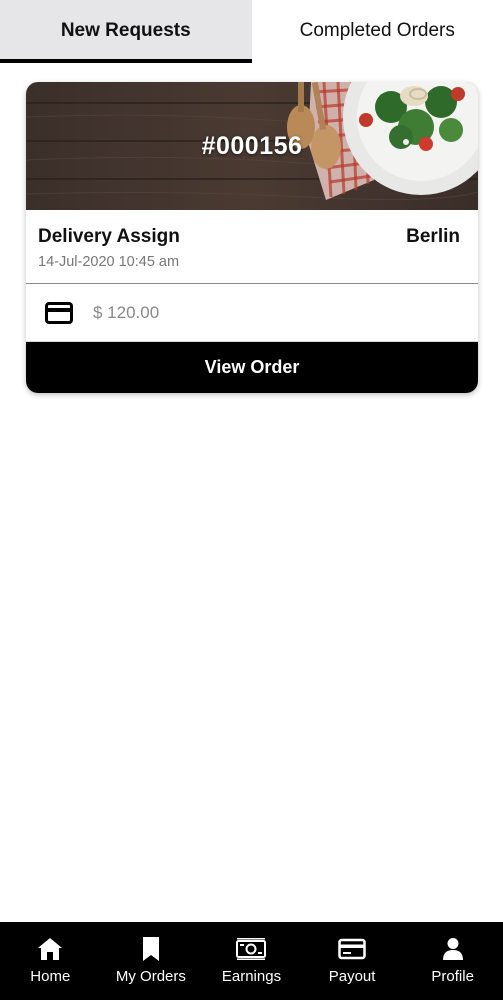 This screenshot has height=1000, width=503. I want to click on nav-profile: Profile, so click(452, 961).